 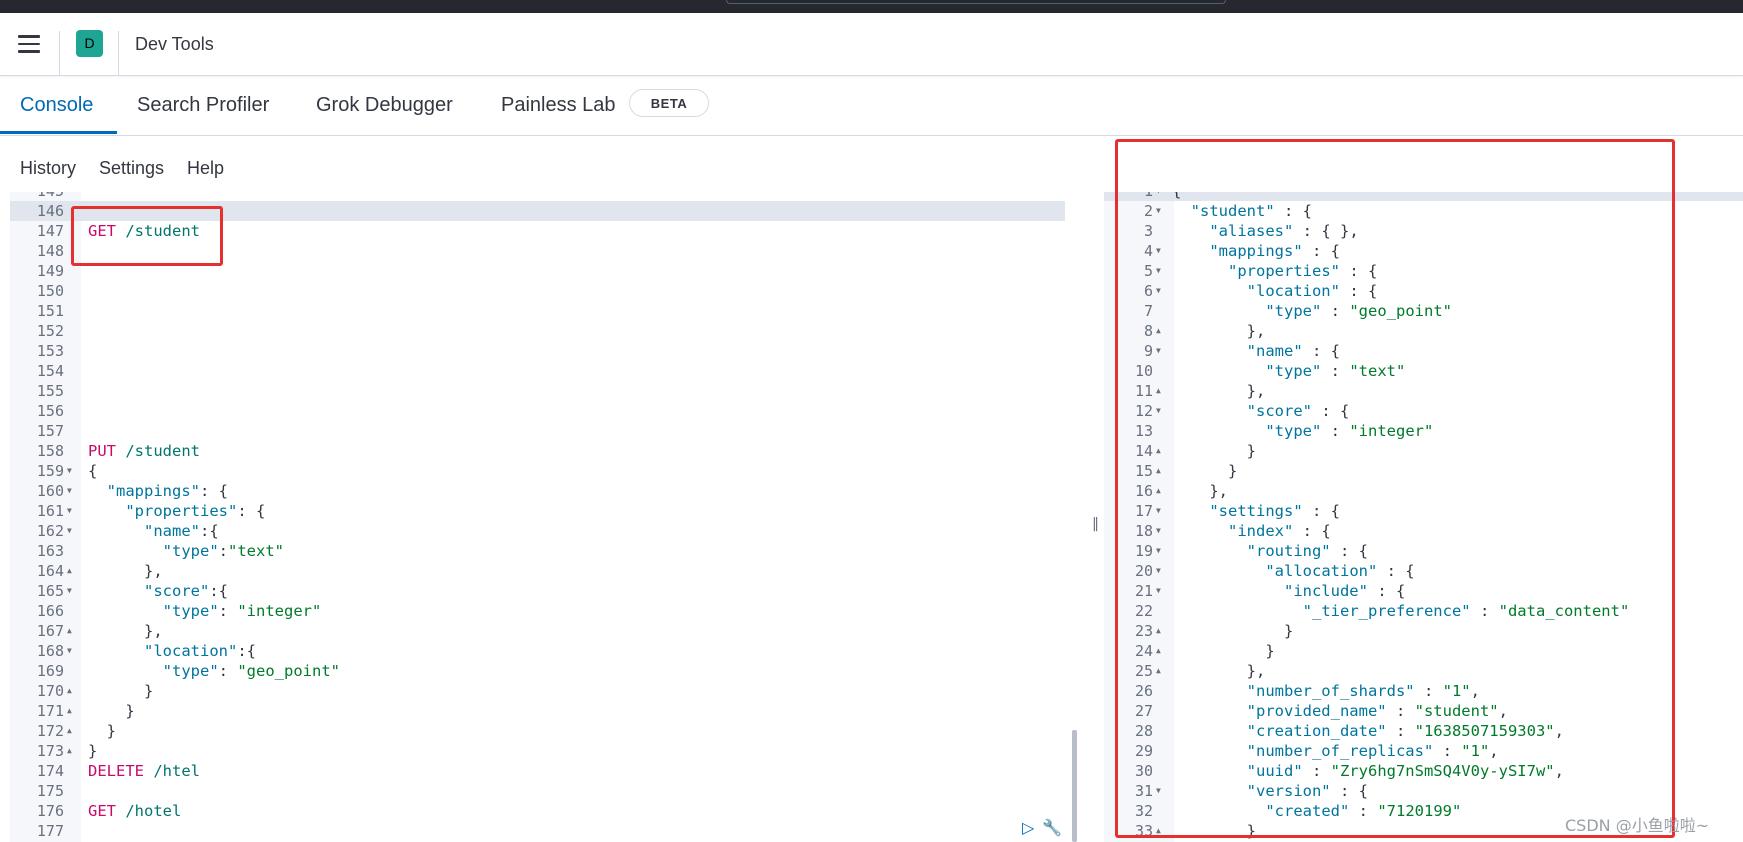 What do you see at coordinates (50, 371) in the screenshot?
I see `line-number: 154` at bounding box center [50, 371].